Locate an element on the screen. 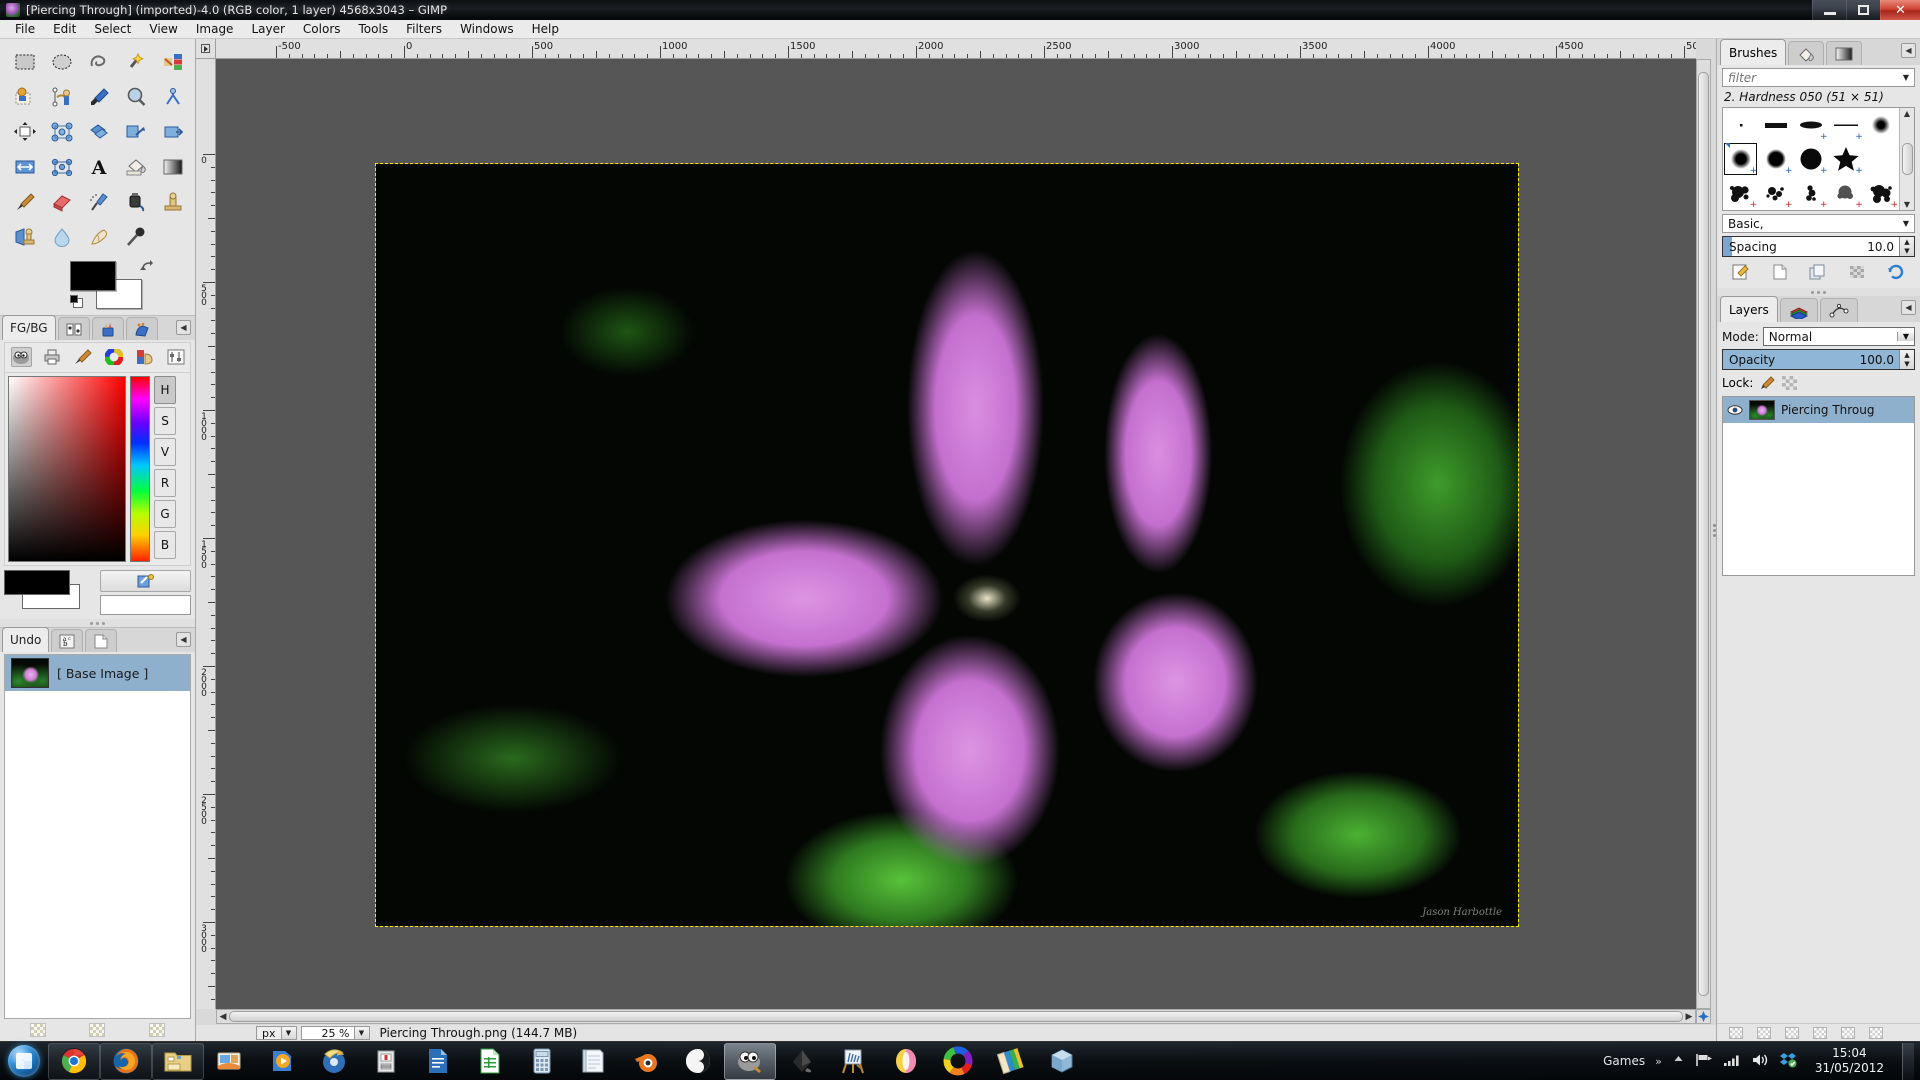 Image resolution: width=1920 pixels, height=1080 pixels. brush-cell-ellipse-01: + is located at coordinates (1810, 125).